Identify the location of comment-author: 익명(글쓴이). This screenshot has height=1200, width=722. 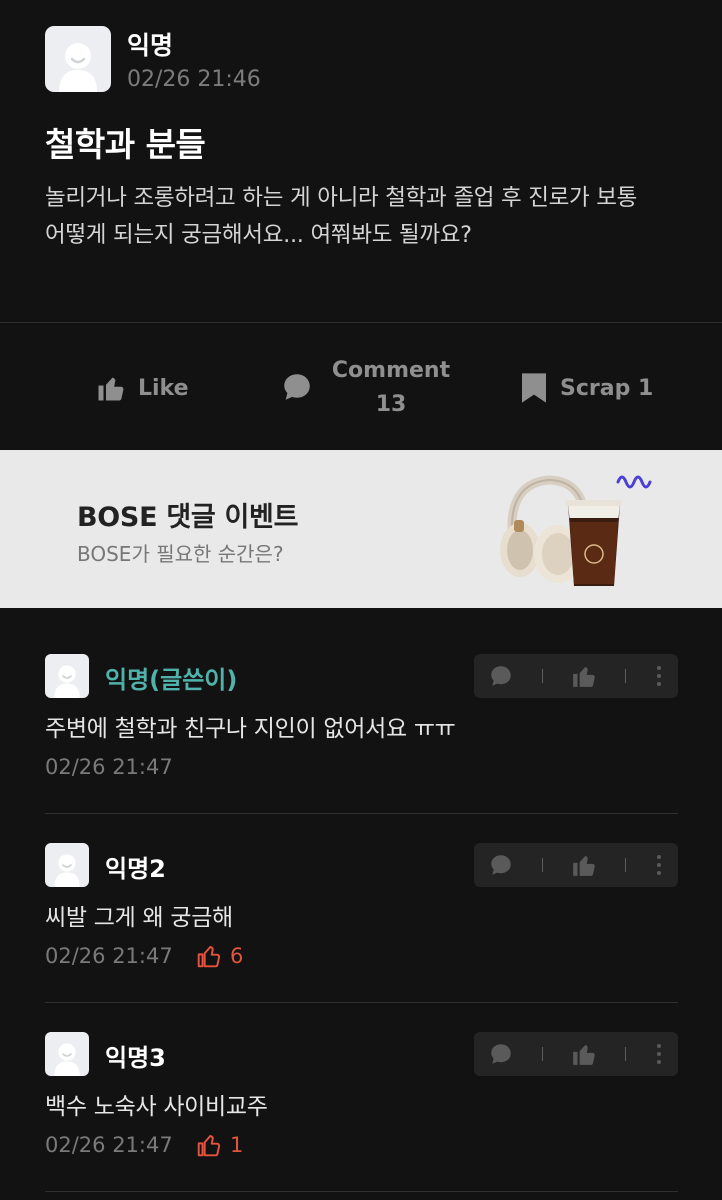
(171, 680).